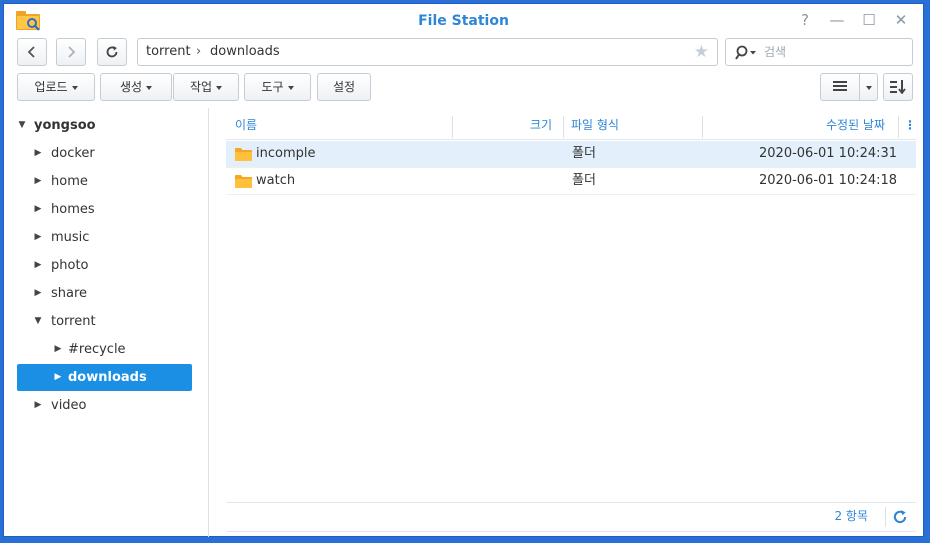  I want to click on chevron-right-icon, so click(72, 52).